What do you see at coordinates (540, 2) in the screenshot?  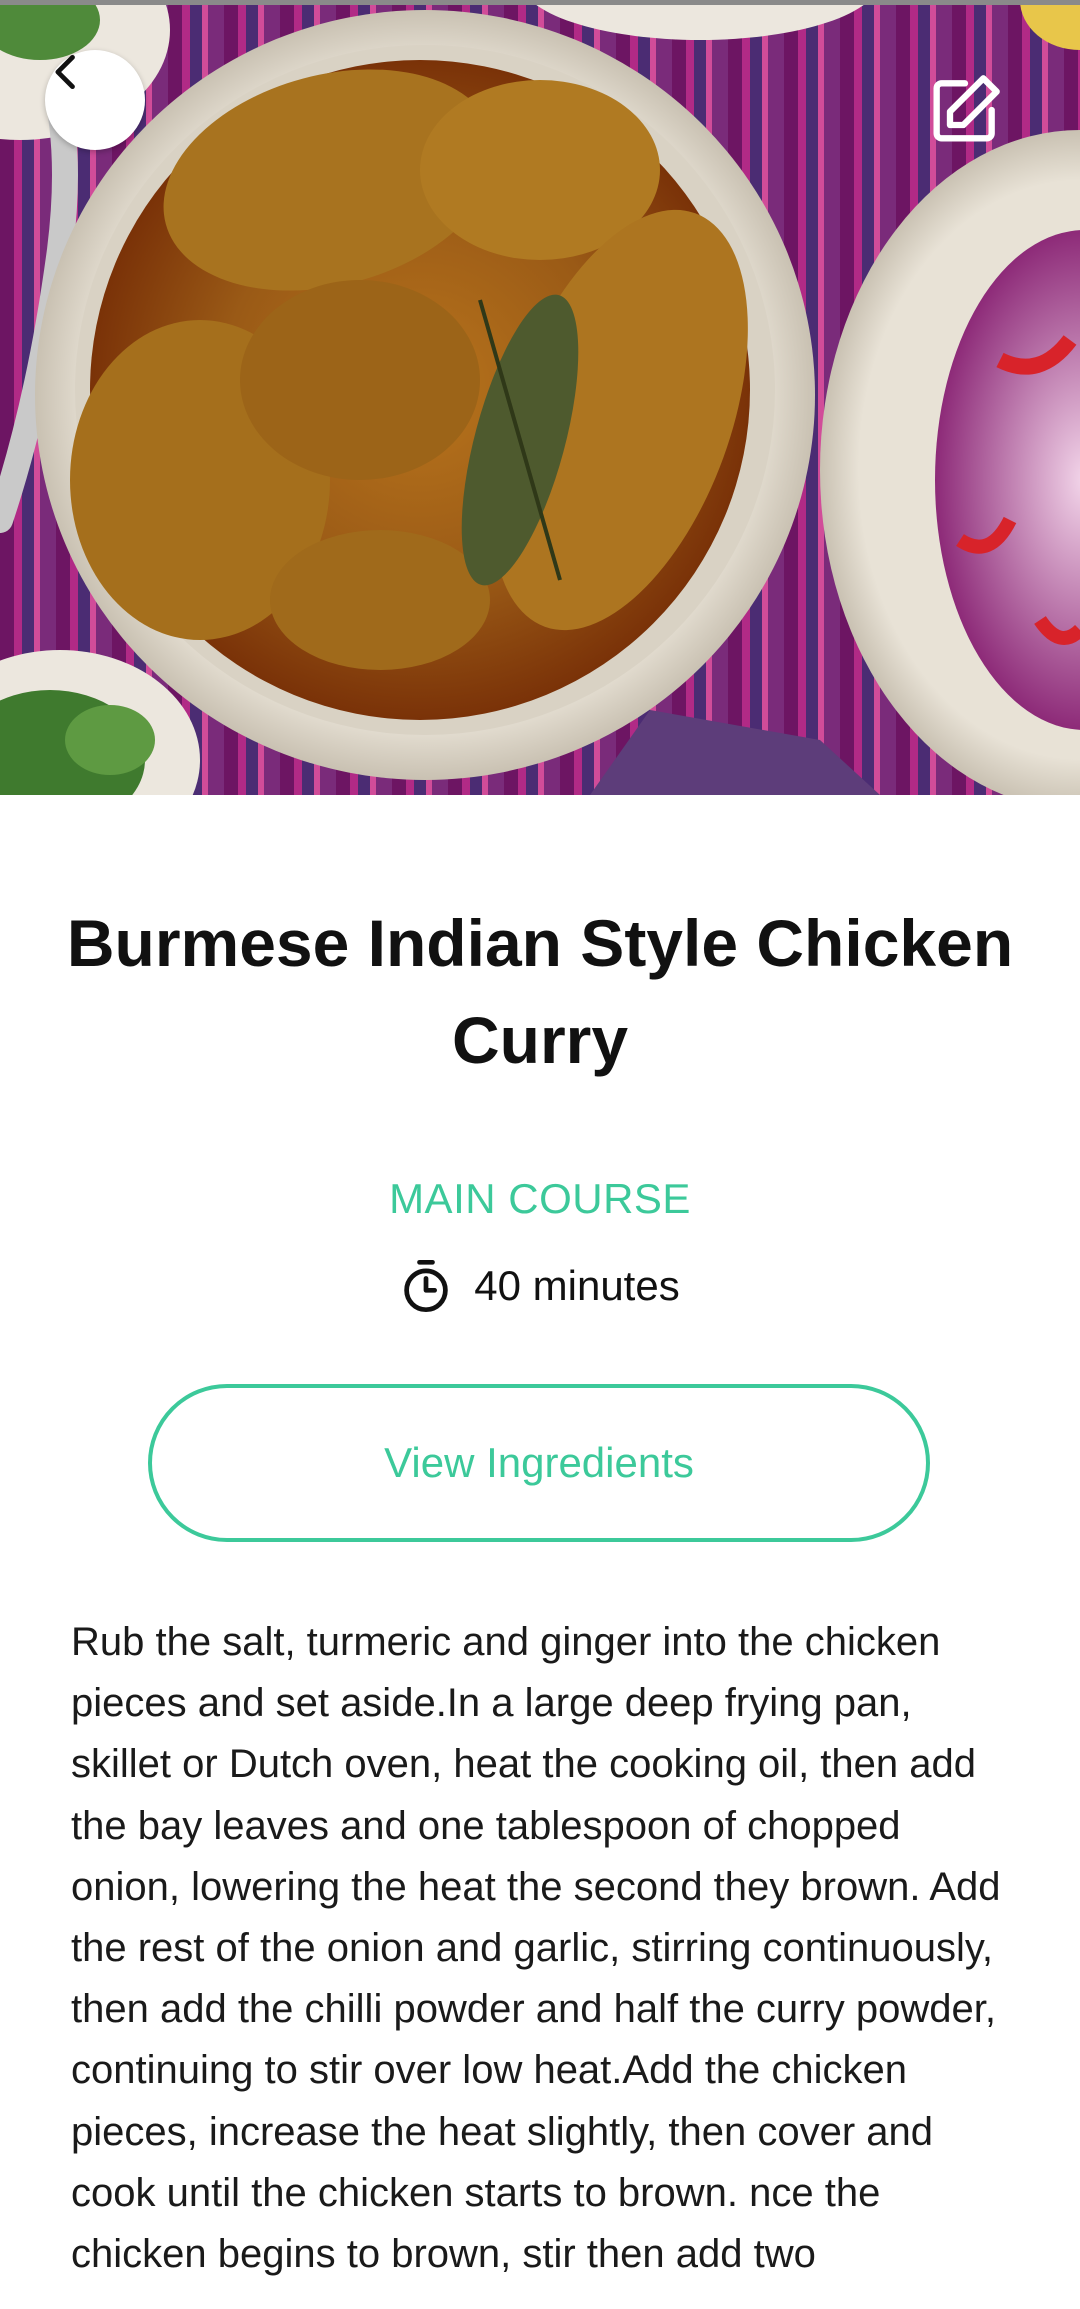 I see `status-bar-strip` at bounding box center [540, 2].